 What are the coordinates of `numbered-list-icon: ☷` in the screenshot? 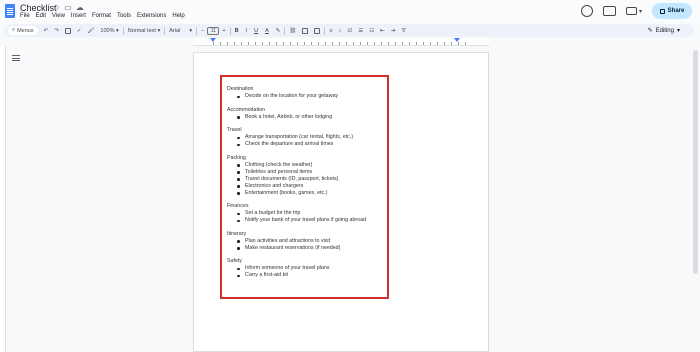 It's located at (371, 31).